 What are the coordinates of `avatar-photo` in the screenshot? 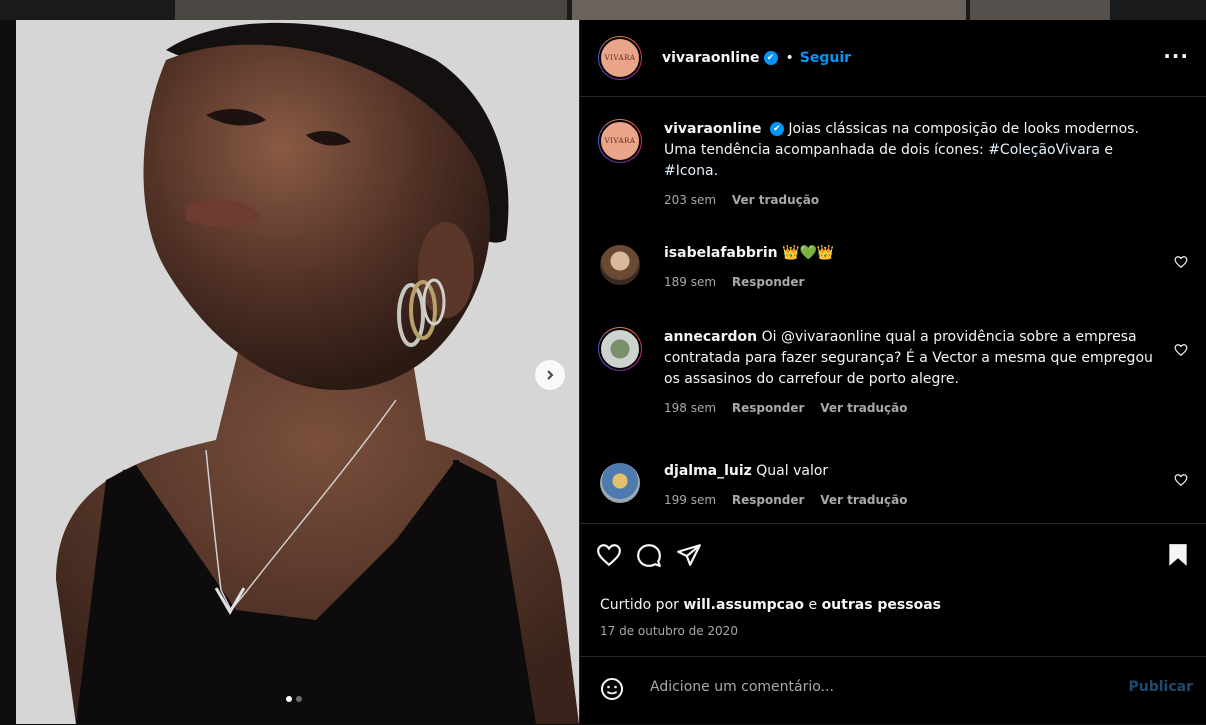 It's located at (620, 349).